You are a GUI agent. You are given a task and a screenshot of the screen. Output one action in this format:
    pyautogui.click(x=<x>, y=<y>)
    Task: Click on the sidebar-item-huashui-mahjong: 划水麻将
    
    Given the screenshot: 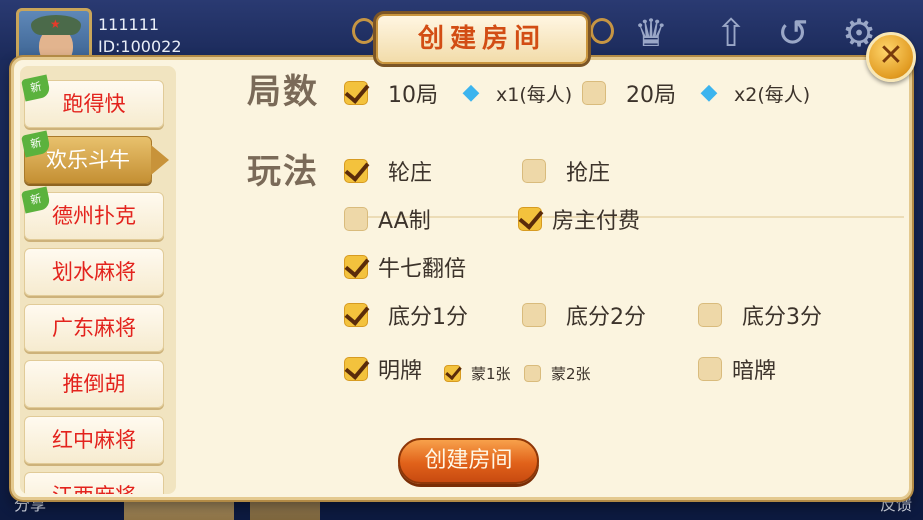 What is the action you would take?
    pyautogui.click(x=94, y=272)
    